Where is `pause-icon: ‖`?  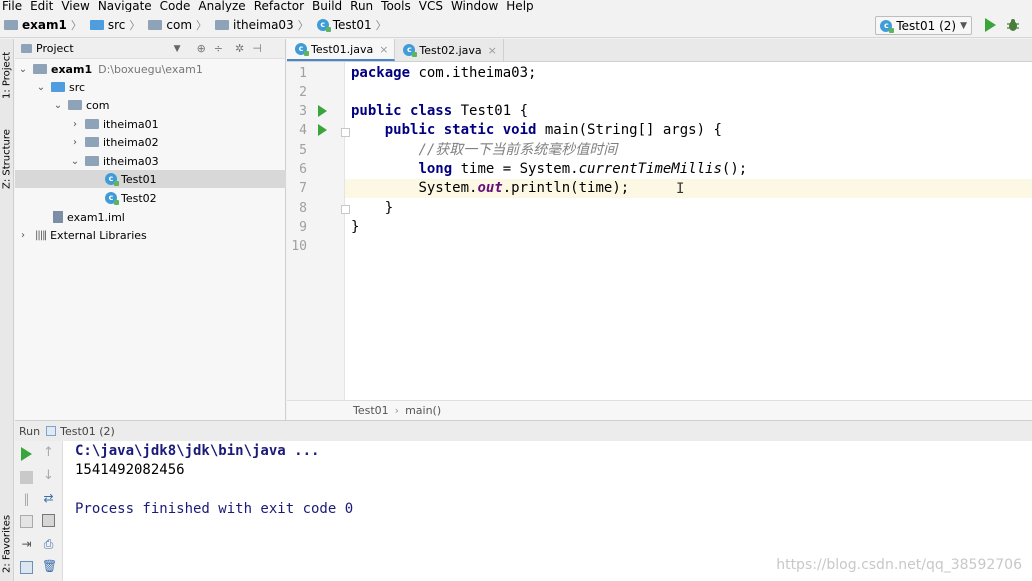
pause-icon: ‖ is located at coordinates (26, 499).